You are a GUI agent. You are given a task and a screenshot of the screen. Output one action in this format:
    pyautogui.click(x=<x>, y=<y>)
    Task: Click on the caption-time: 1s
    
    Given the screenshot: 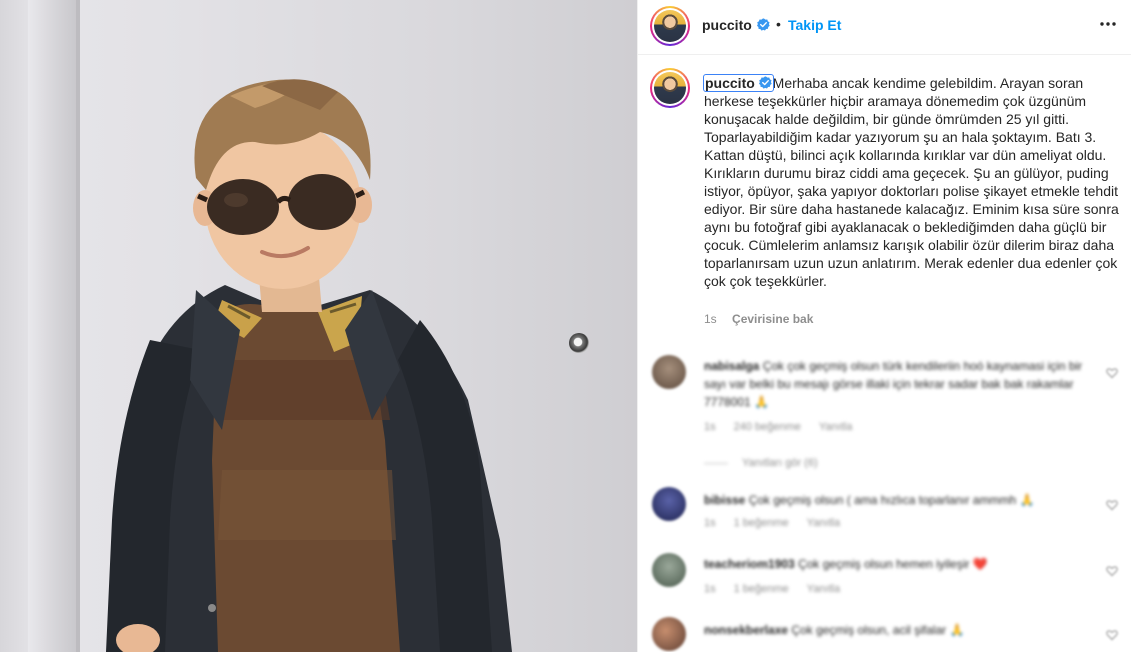 What is the action you would take?
    pyautogui.click(x=710, y=319)
    